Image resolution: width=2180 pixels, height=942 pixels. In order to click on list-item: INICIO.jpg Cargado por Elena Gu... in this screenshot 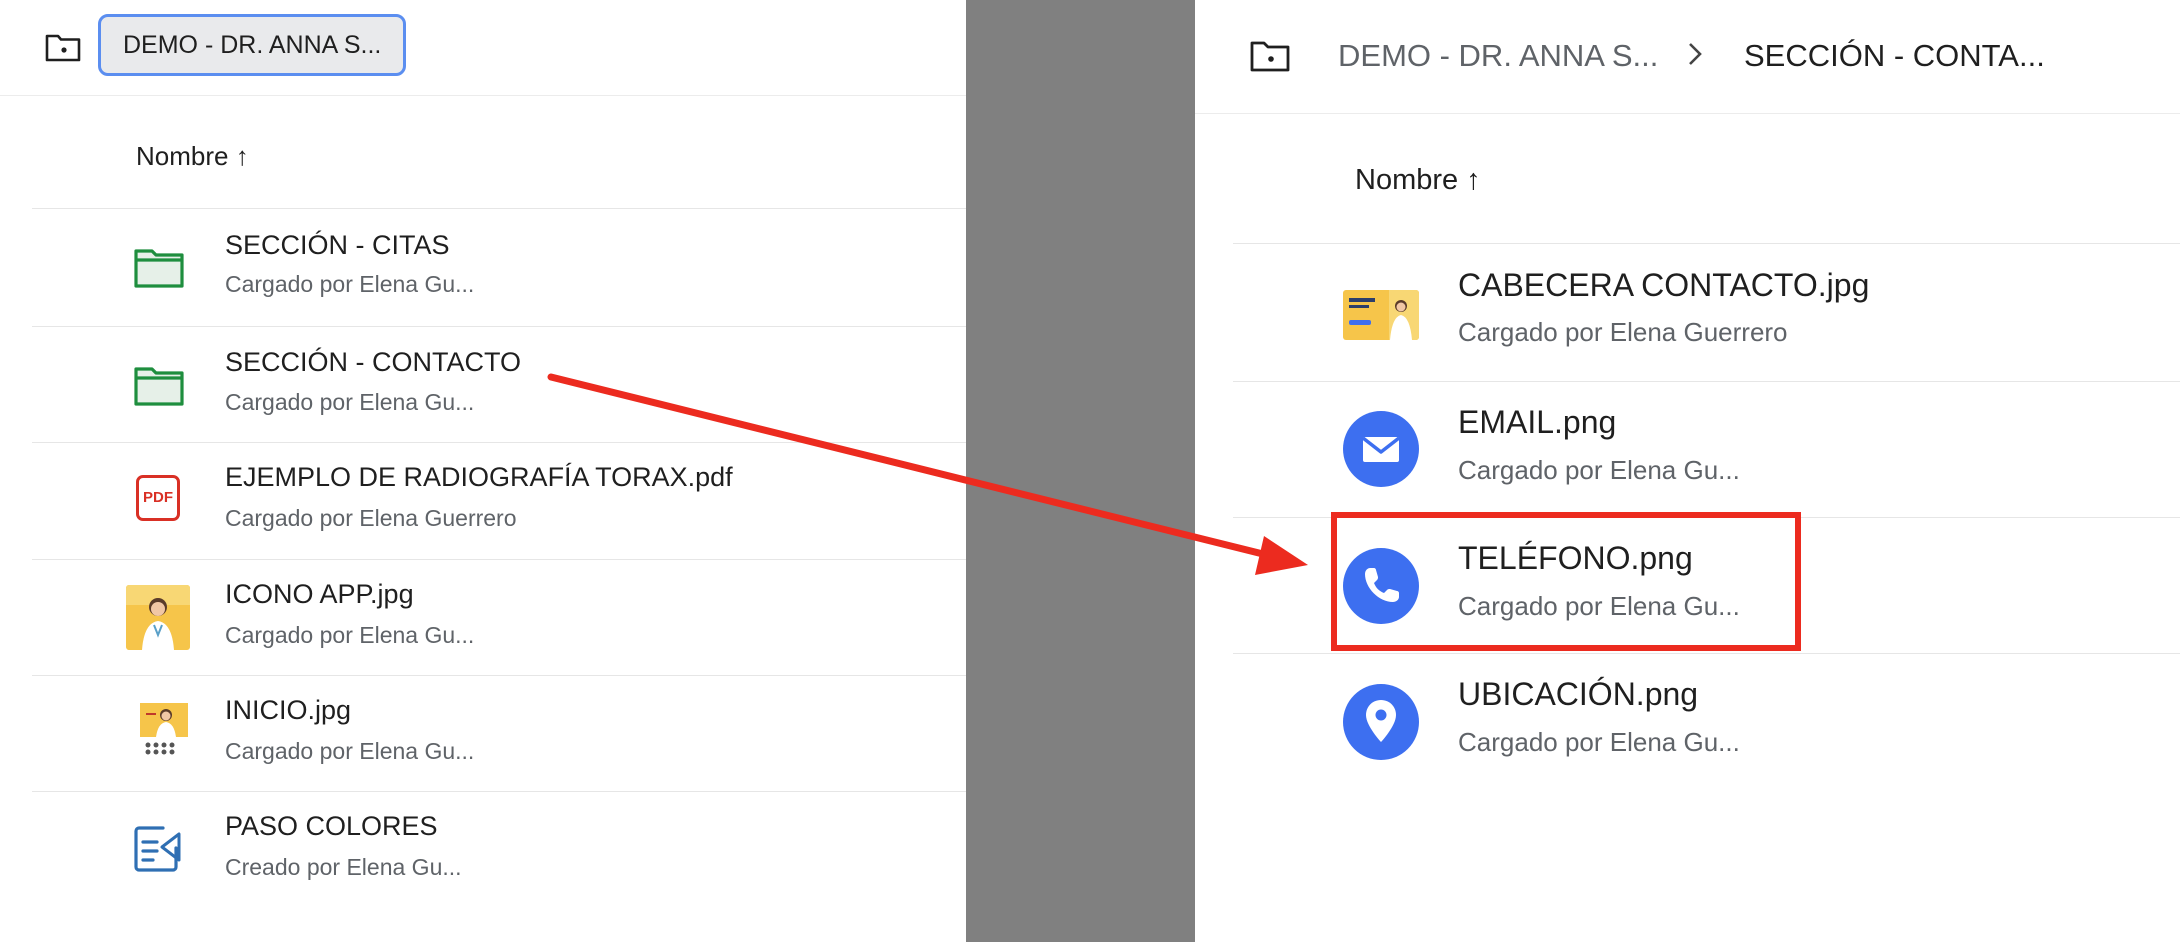, I will do `click(483, 734)`.